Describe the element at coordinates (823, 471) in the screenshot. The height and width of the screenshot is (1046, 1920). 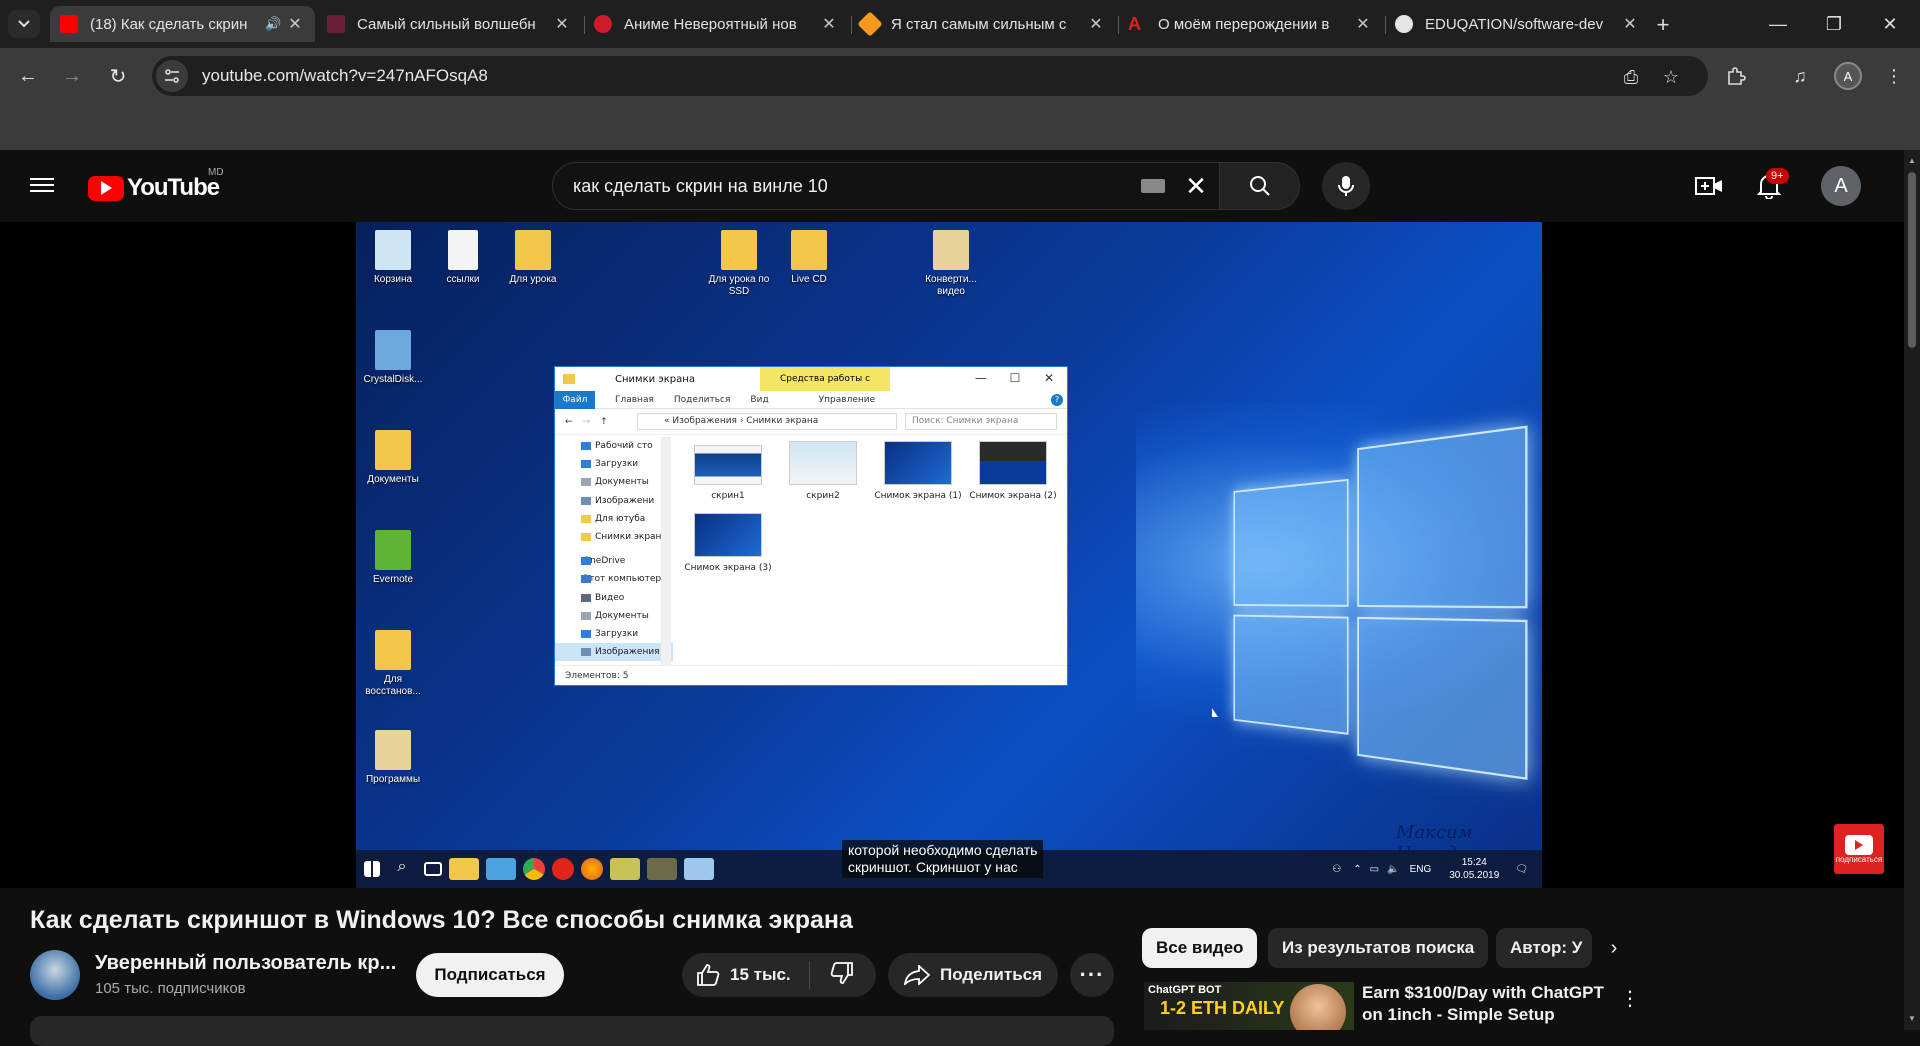
I see `file-thumbnail: скрин2` at that location.